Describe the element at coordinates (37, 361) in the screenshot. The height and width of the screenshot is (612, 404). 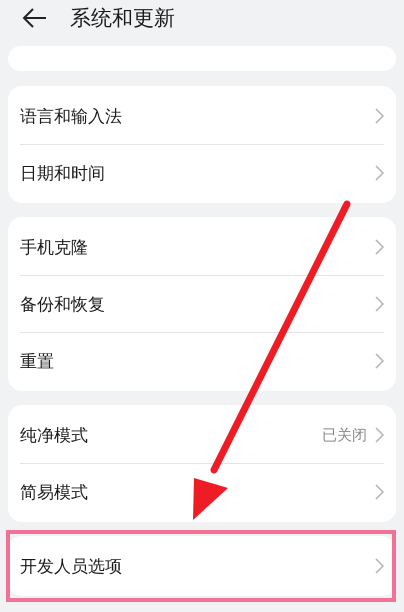
I see `setting-label: 重置` at that location.